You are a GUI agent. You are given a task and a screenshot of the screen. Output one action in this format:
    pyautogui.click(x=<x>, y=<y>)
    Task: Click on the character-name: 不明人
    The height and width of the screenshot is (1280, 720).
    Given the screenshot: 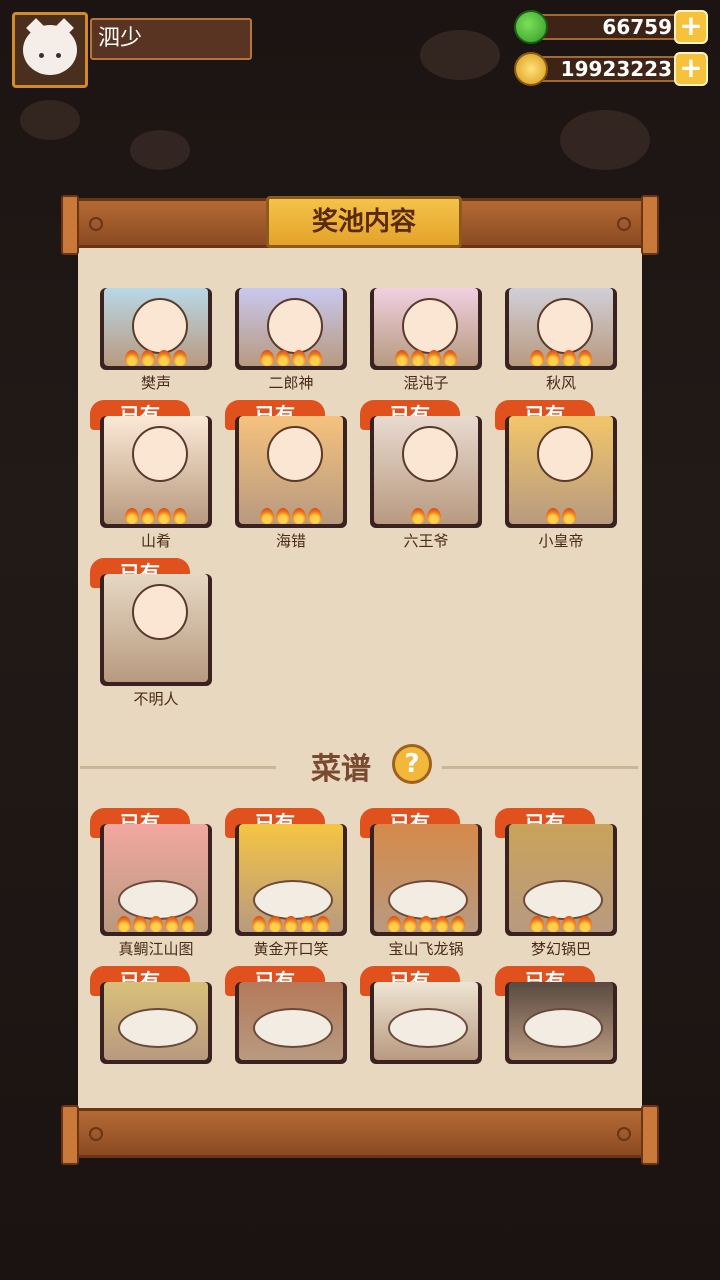 What is the action you would take?
    pyautogui.click(x=156, y=699)
    